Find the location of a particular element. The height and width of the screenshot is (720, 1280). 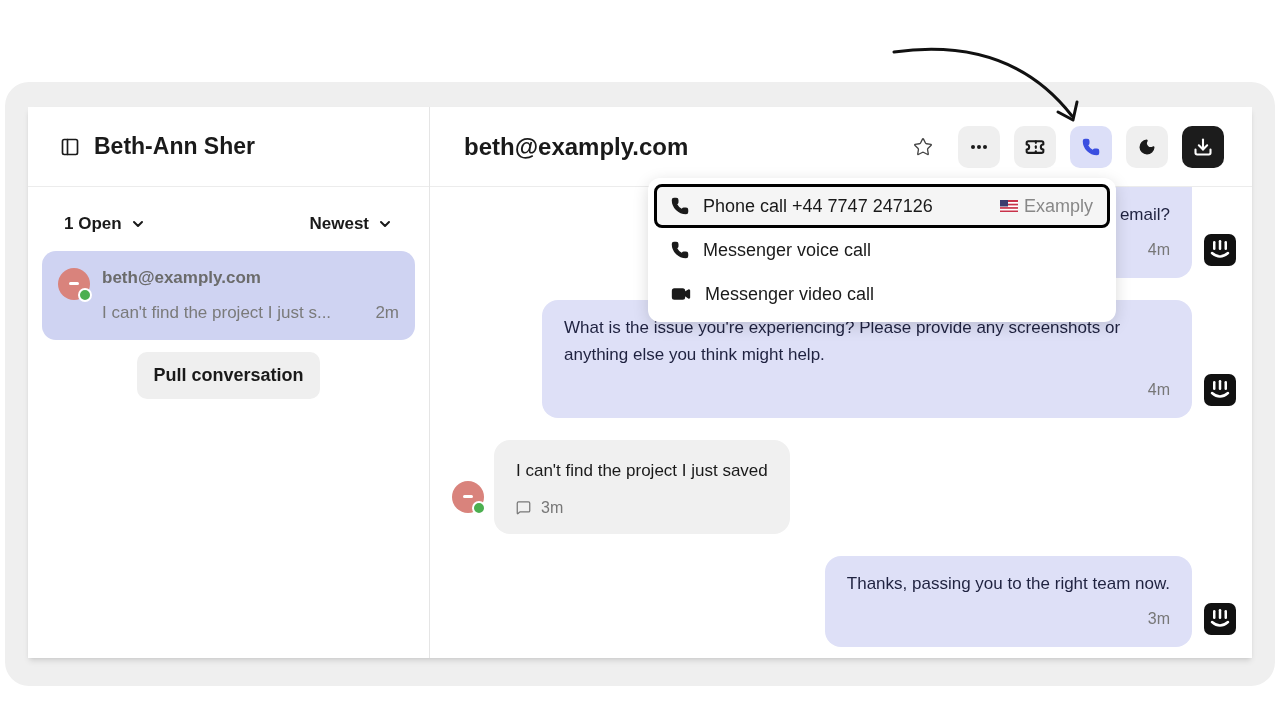

star-icon is located at coordinates (923, 146).